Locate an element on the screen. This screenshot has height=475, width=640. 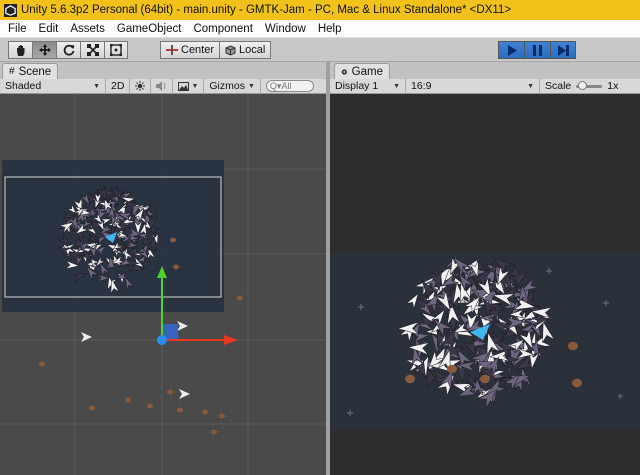
2d-mode-toggle: 2D is located at coordinates (118, 86).